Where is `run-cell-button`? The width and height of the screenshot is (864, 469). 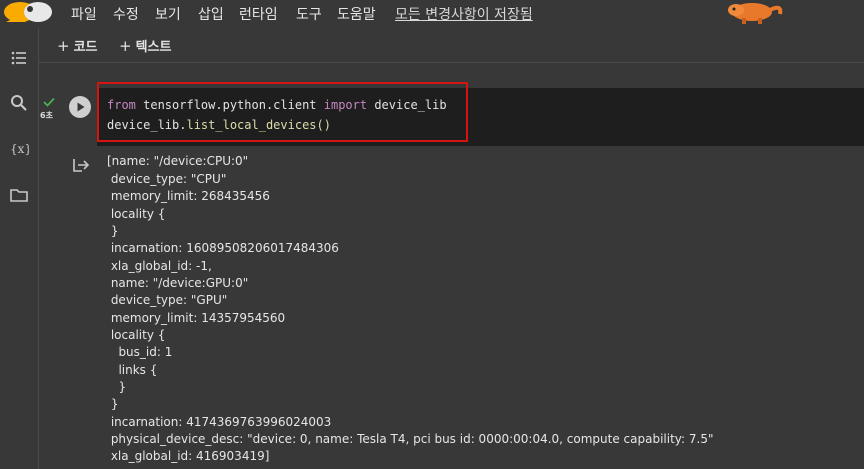
run-cell-button is located at coordinates (80, 107).